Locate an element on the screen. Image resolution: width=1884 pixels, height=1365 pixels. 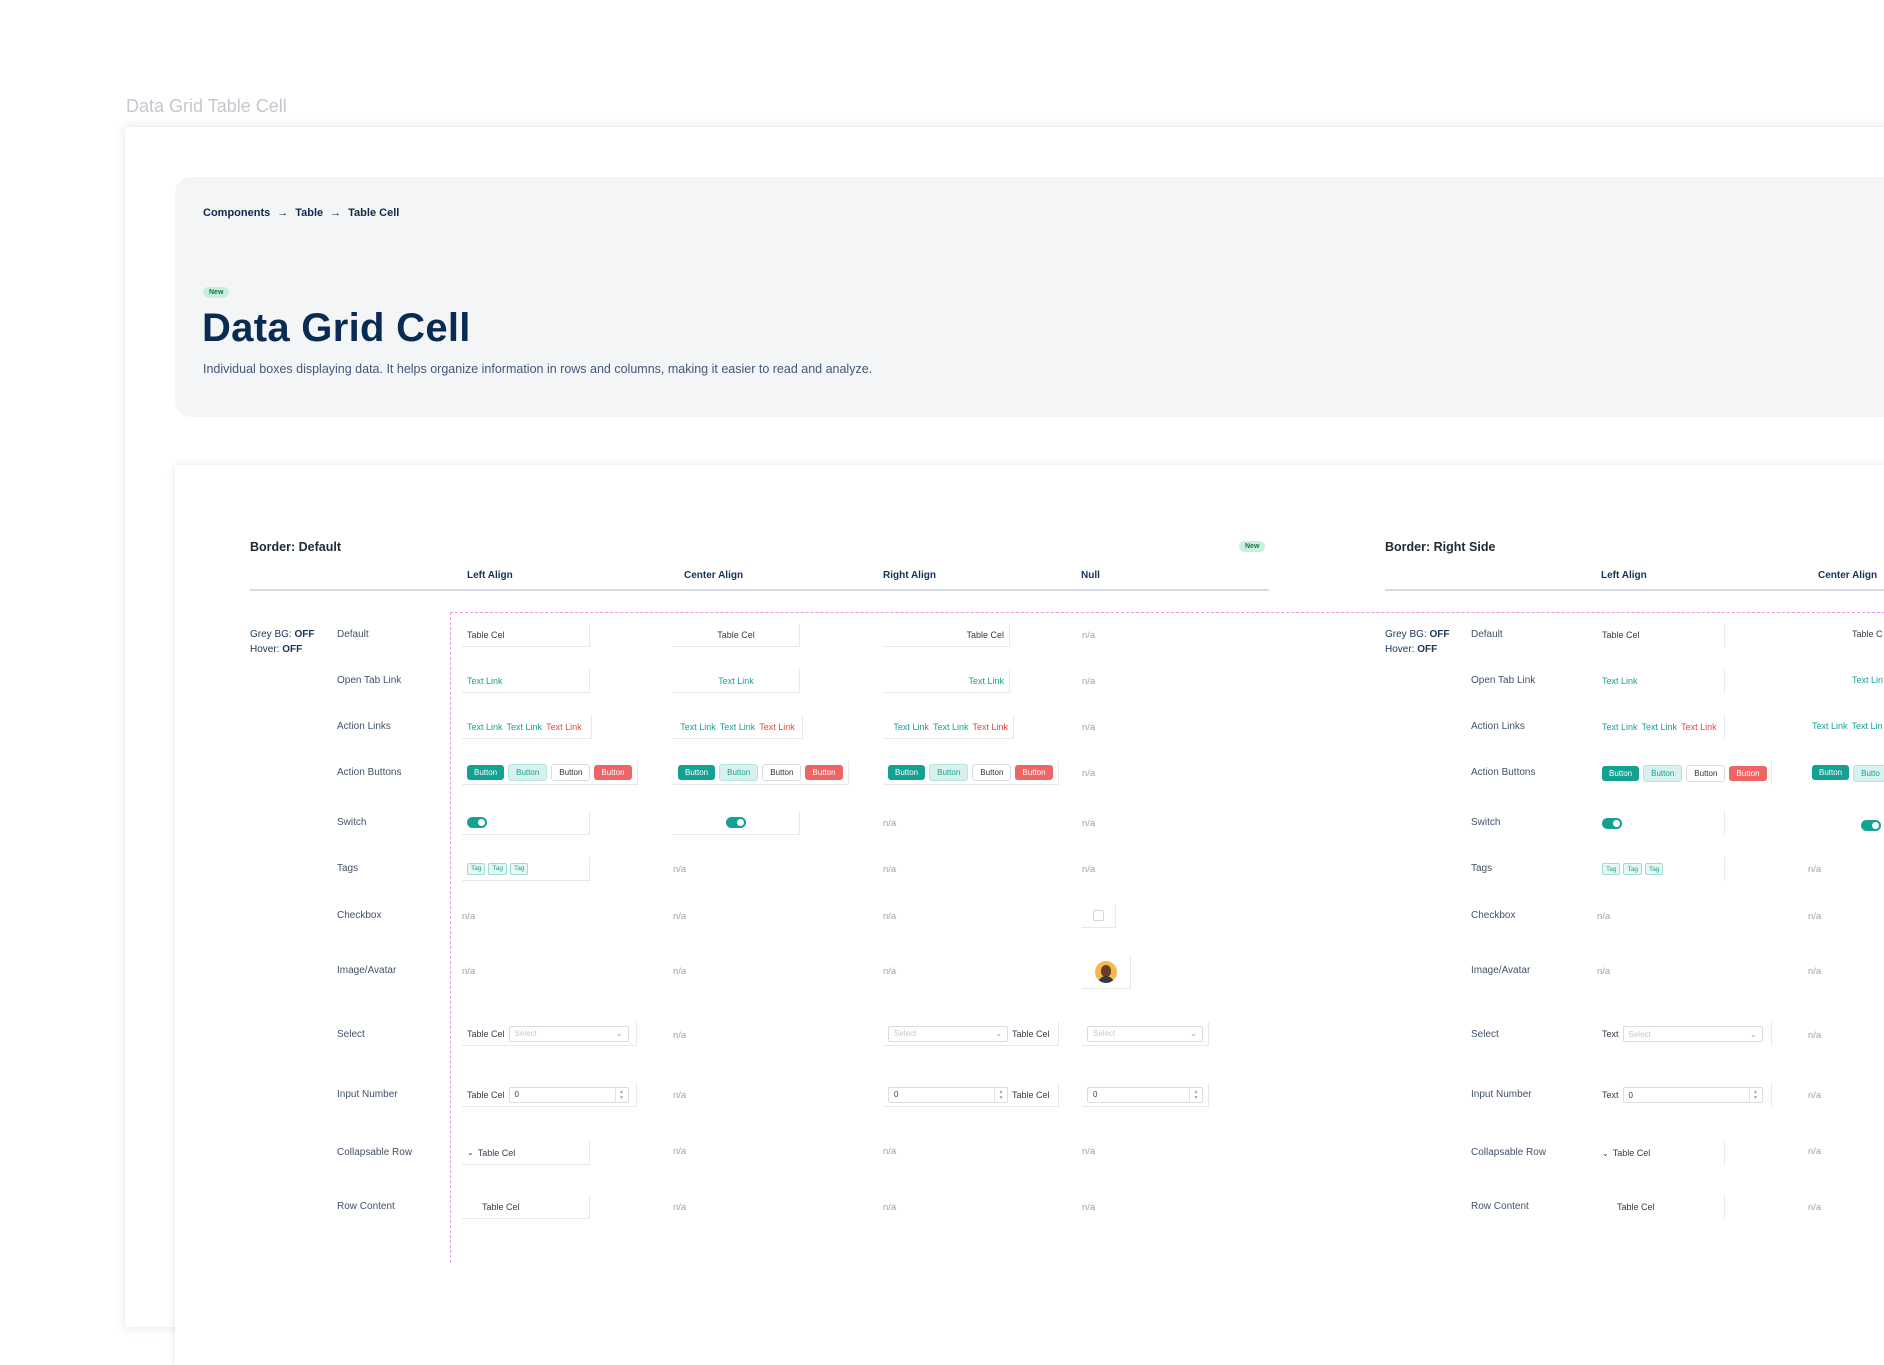
breadcrumb-components: Components is located at coordinates (236, 213).